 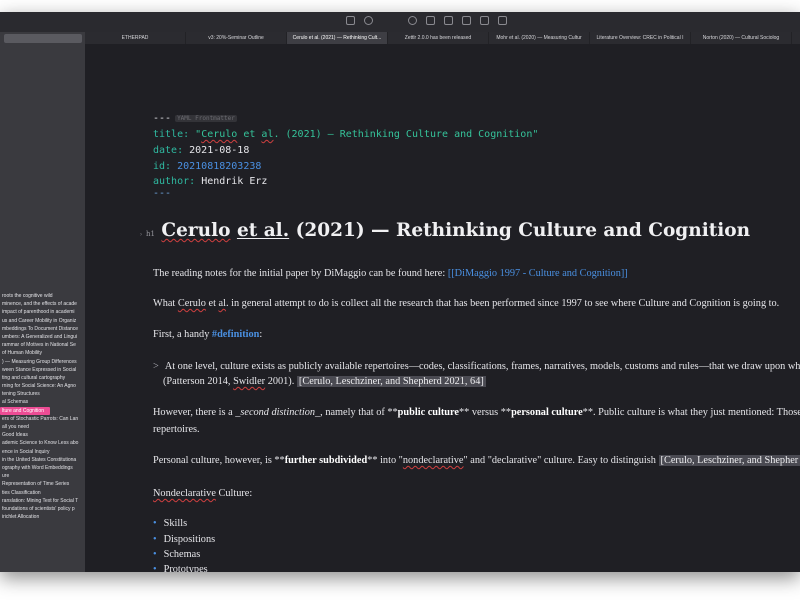 I want to click on file-item: ween Stance Expressed in Social, so click(x=42, y=370).